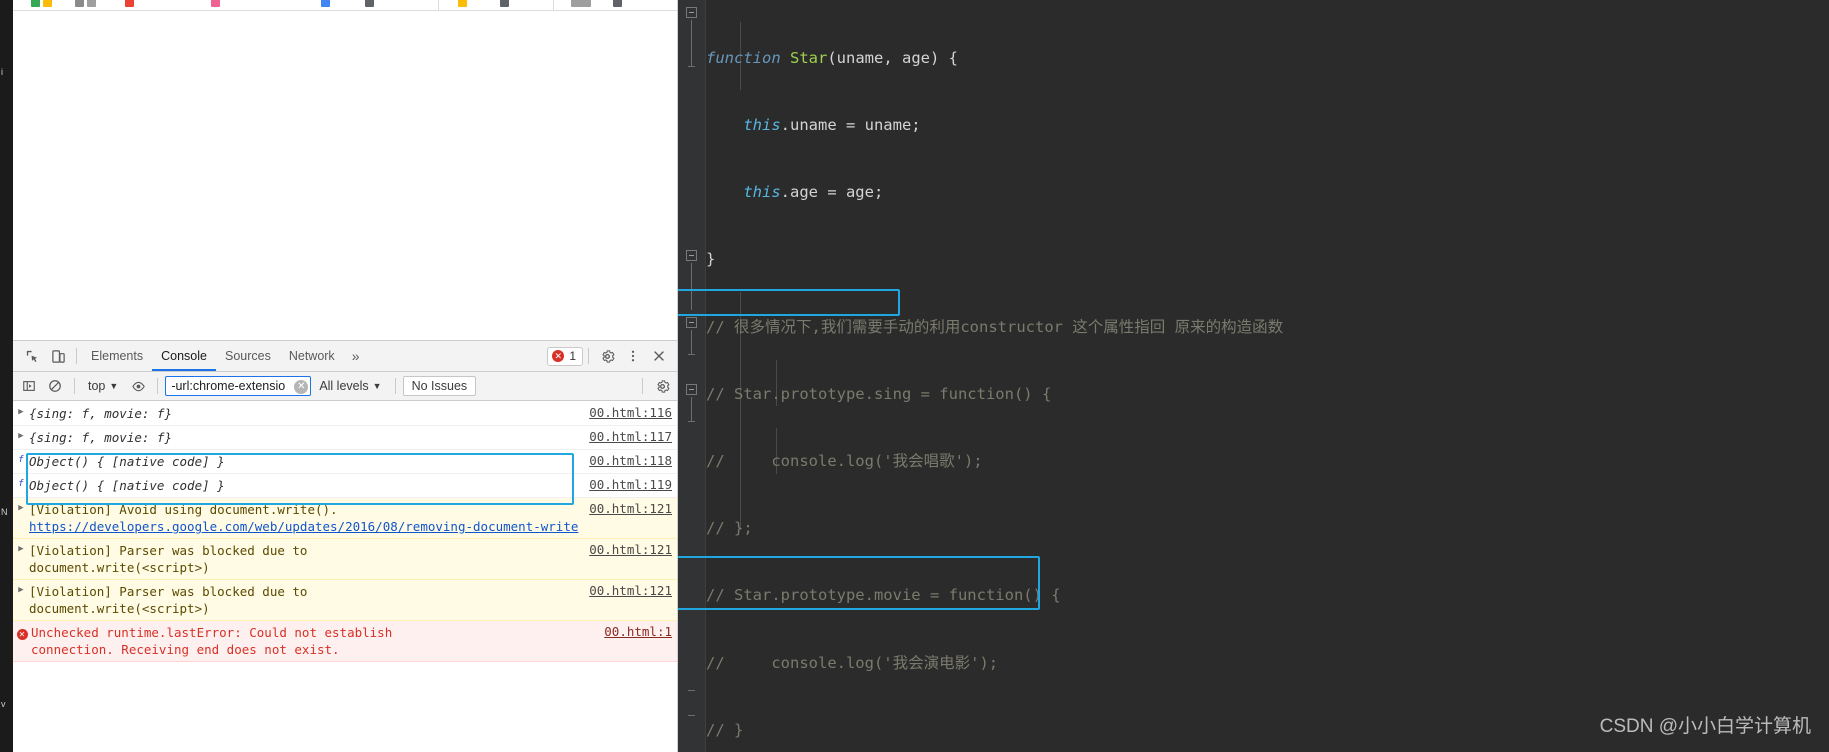  I want to click on console-filter-input: -url:chrome-extensio ✕, so click(238, 386).